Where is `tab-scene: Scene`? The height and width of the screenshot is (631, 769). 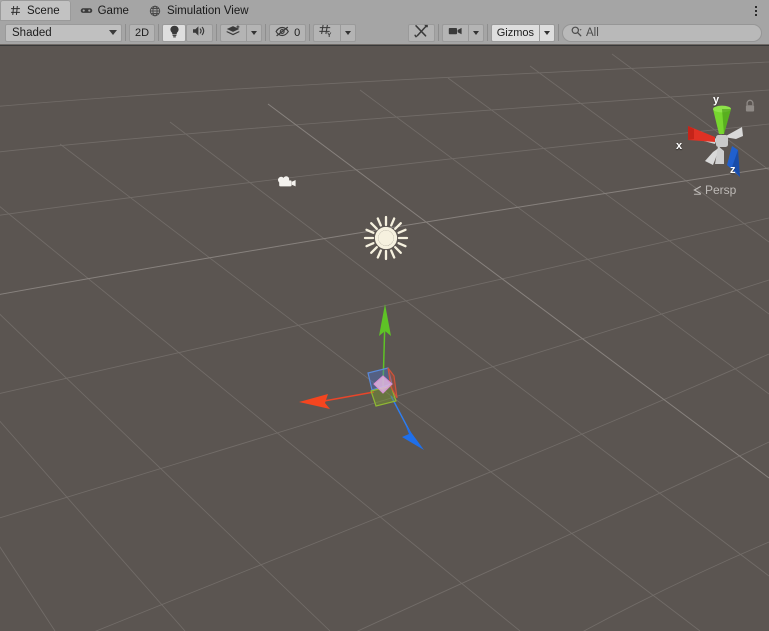
tab-scene: Scene is located at coordinates (35, 10).